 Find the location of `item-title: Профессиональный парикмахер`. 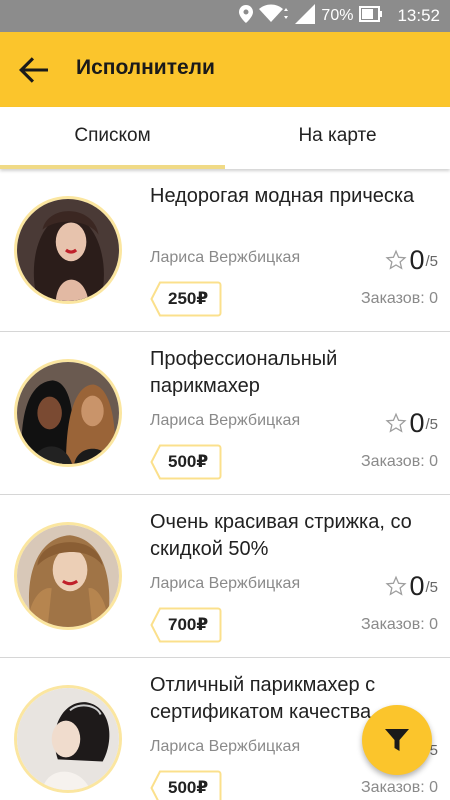

item-title: Профессиональный парикмахер is located at coordinates (244, 372).